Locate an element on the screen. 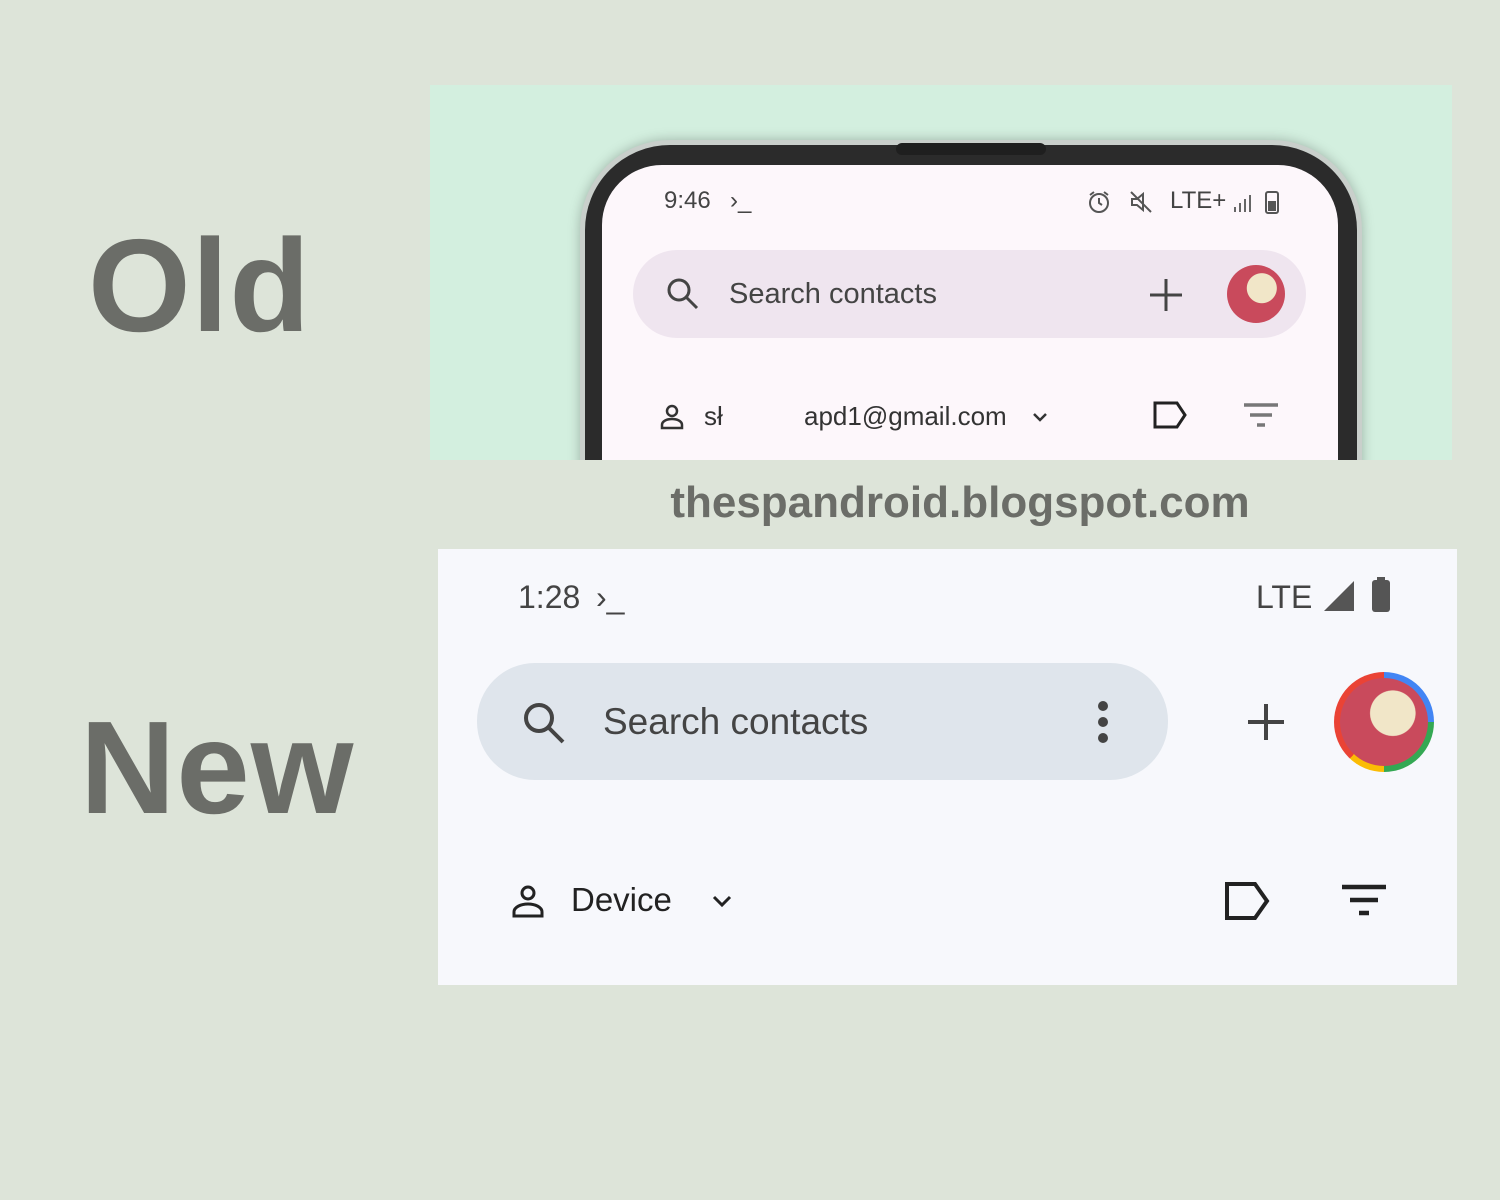 The image size is (1500, 1200). watermark: thespandroid.blogspot.com is located at coordinates (960, 502).